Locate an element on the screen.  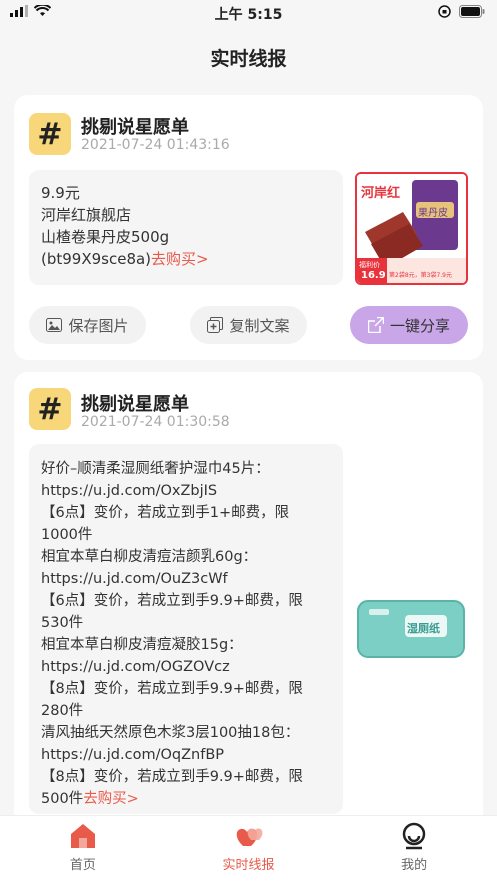
price-value: 16.9 is located at coordinates (373, 275).